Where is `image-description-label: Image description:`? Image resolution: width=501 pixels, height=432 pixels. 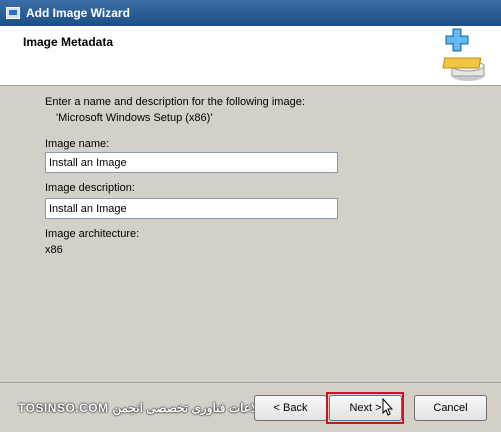 image-description-label: Image description: is located at coordinates (90, 188).